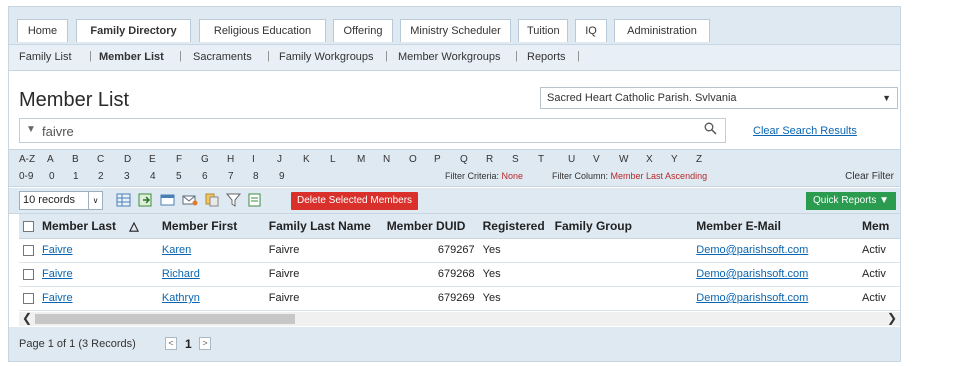 The image size is (954, 366). What do you see at coordinates (205, 159) in the screenshot?
I see `alpha-filter-item: G` at bounding box center [205, 159].